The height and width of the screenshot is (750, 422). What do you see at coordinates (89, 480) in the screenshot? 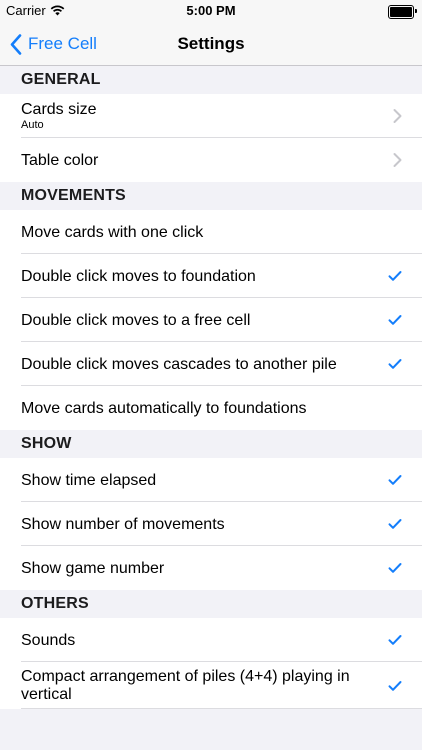
I see `setting-label: Show time elapsed` at bounding box center [89, 480].